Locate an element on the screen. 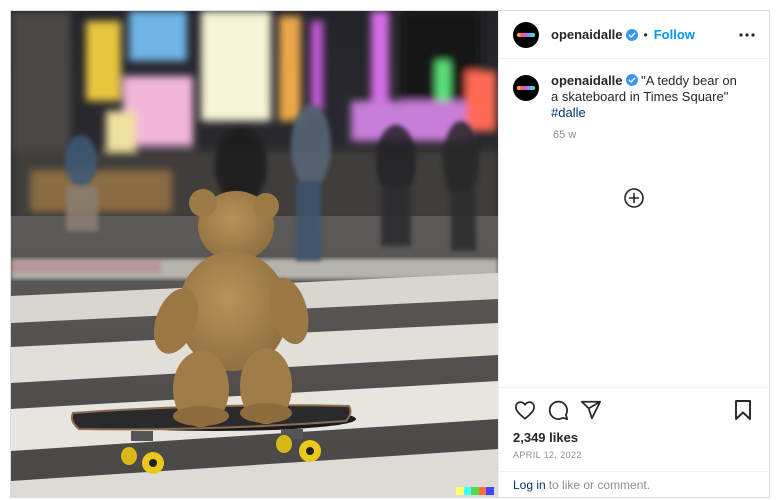  username-link: openaidalle is located at coordinates (587, 34).